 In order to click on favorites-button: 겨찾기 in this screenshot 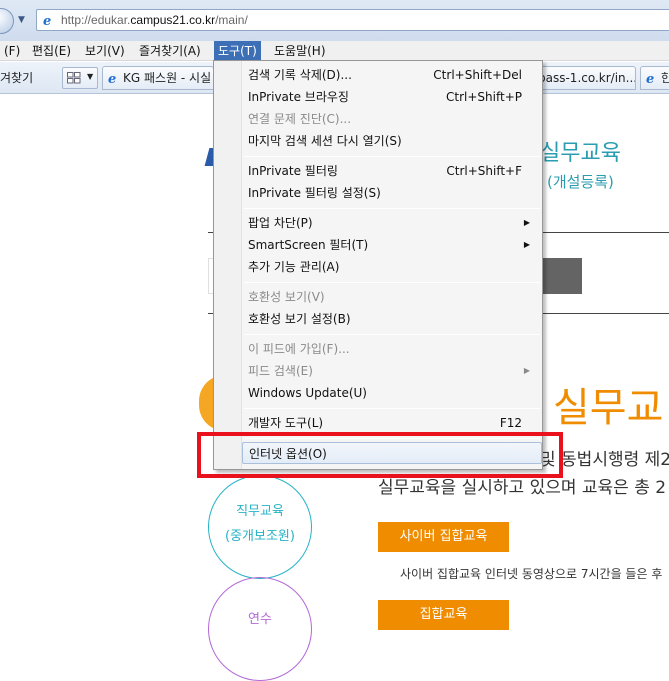, I will do `click(16, 77)`.